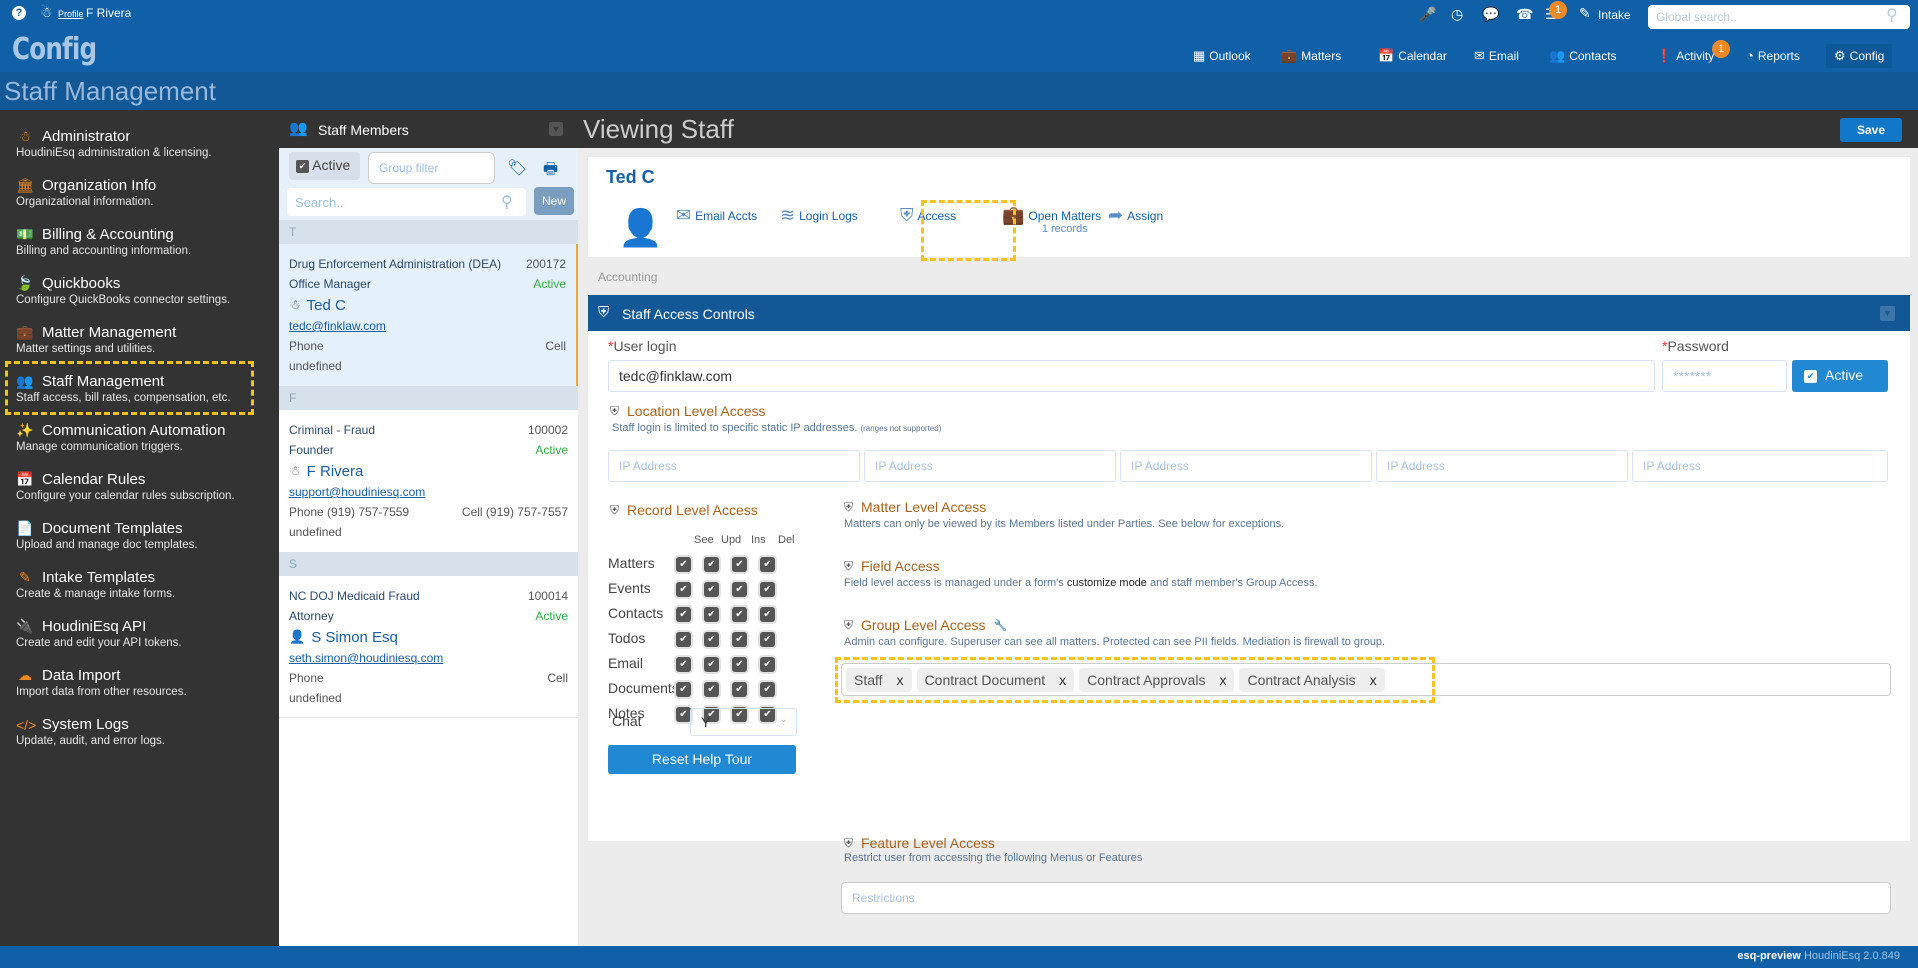 The height and width of the screenshot is (968, 1918). Describe the element at coordinates (1366, 898) in the screenshot. I see `restrictions-input` at that location.